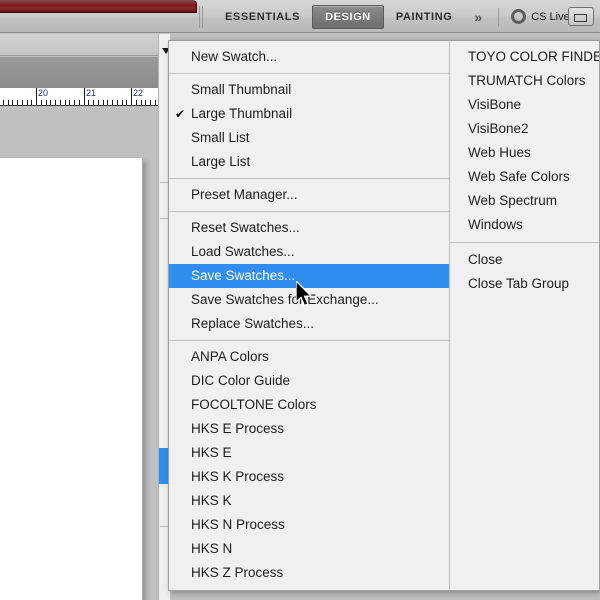  Describe the element at coordinates (97, 2) in the screenshot. I see `title-bar-gloss` at that location.